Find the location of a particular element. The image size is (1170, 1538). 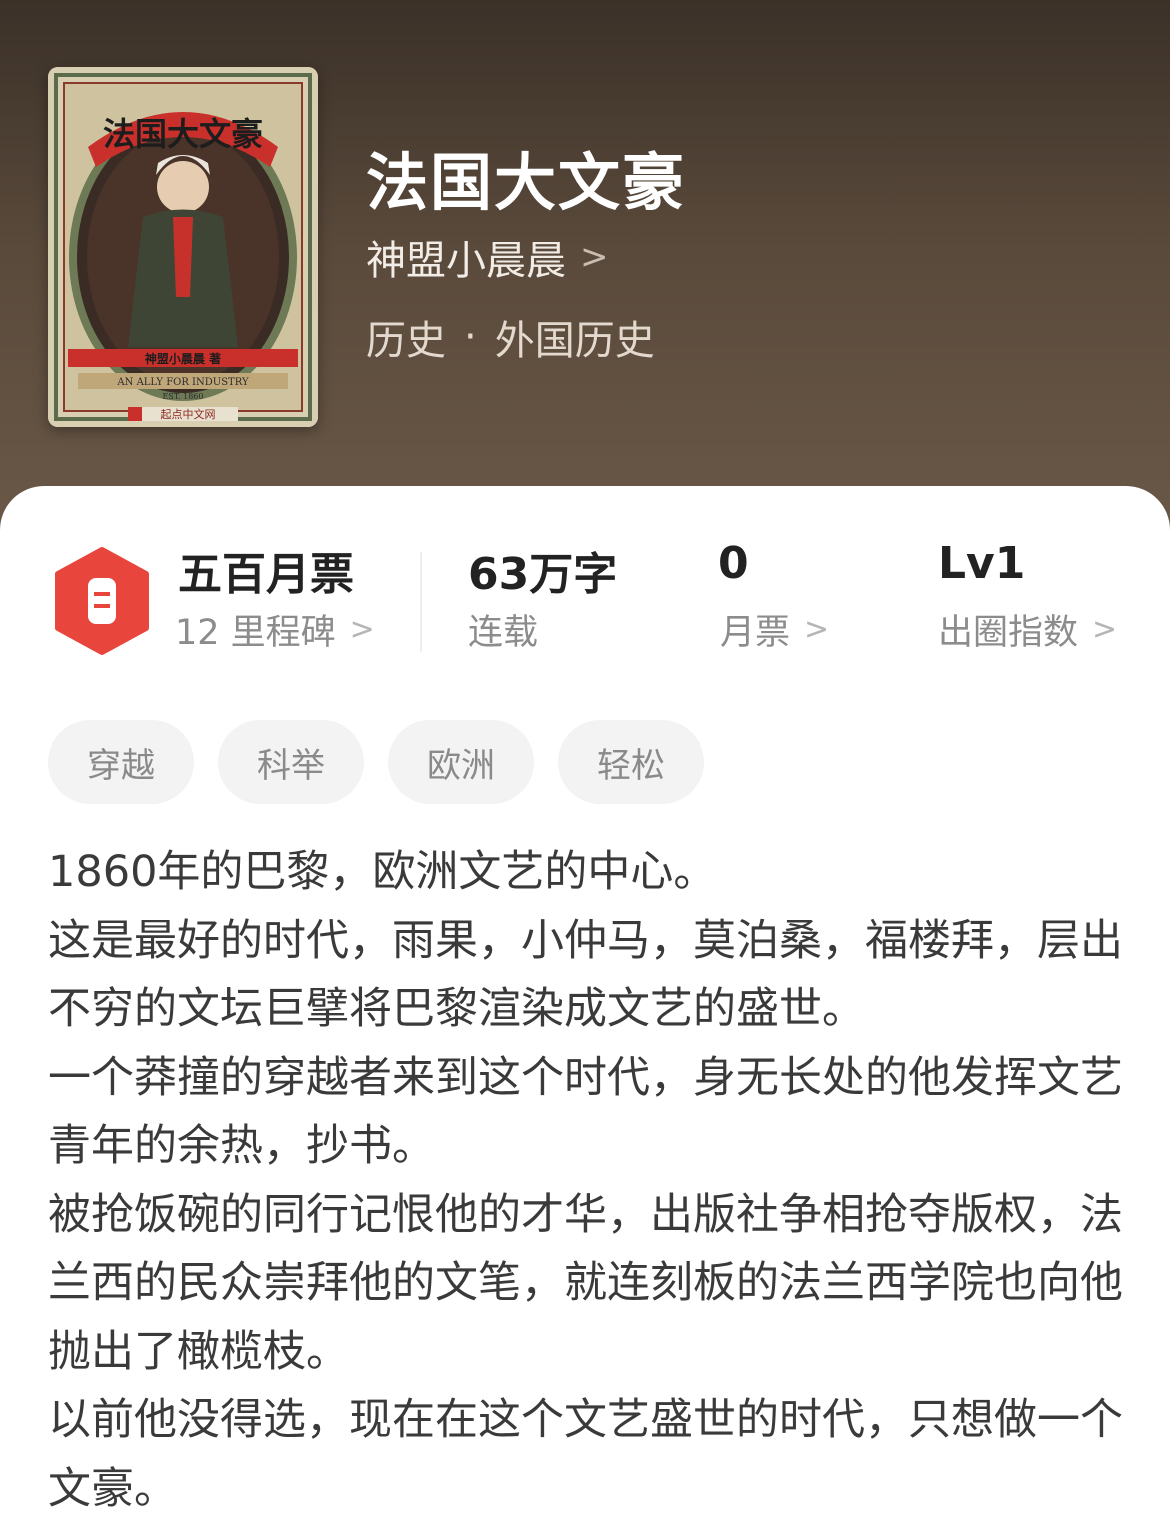

category-label: 历史 is located at coordinates (406, 341).